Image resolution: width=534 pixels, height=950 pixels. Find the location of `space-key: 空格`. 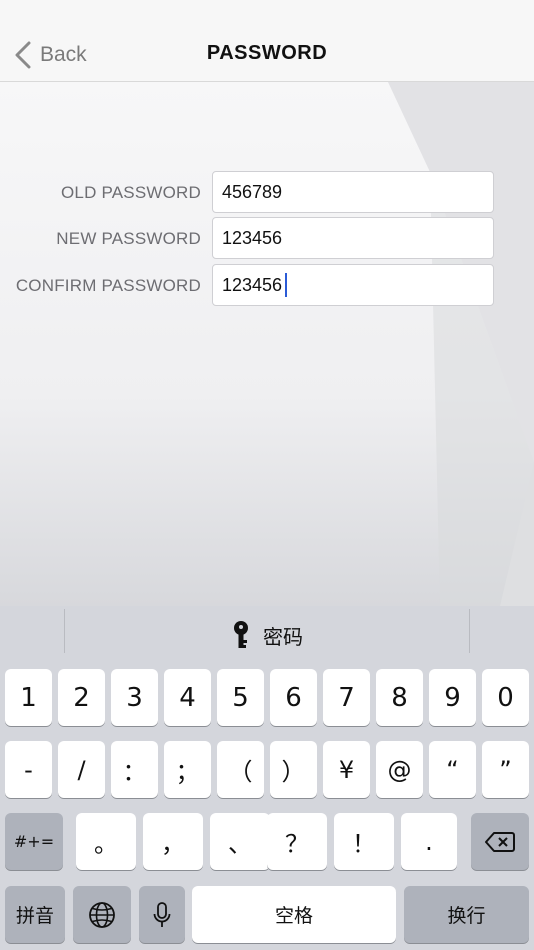

space-key: 空格 is located at coordinates (294, 914).